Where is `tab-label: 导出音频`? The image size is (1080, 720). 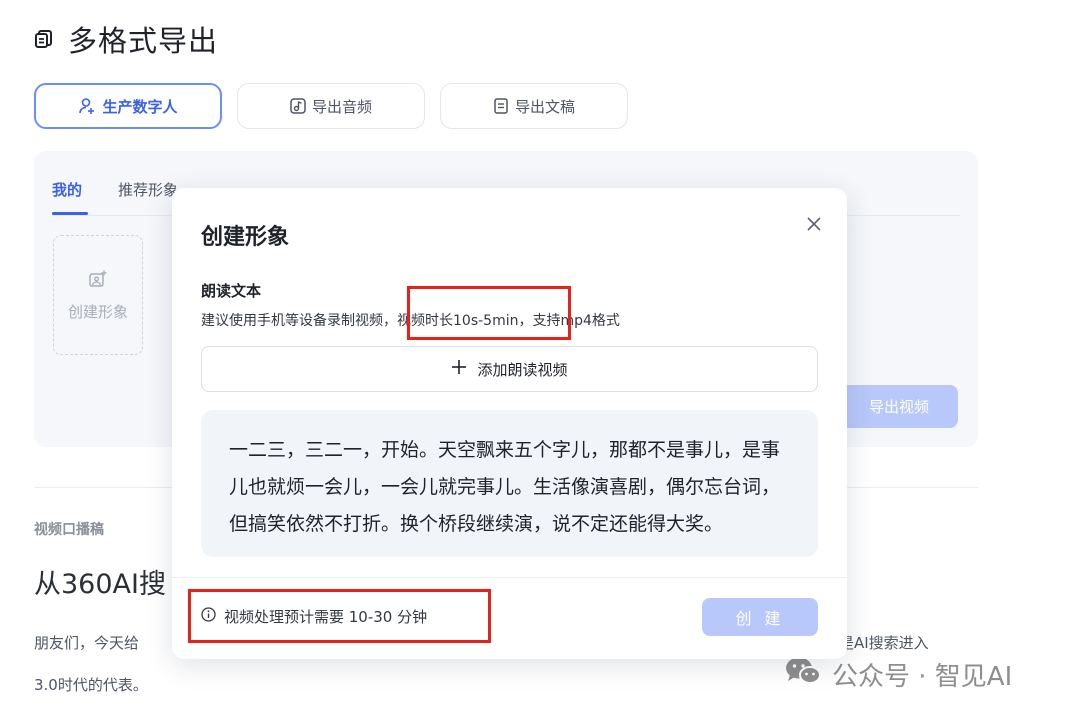
tab-label: 导出音频 is located at coordinates (341, 106).